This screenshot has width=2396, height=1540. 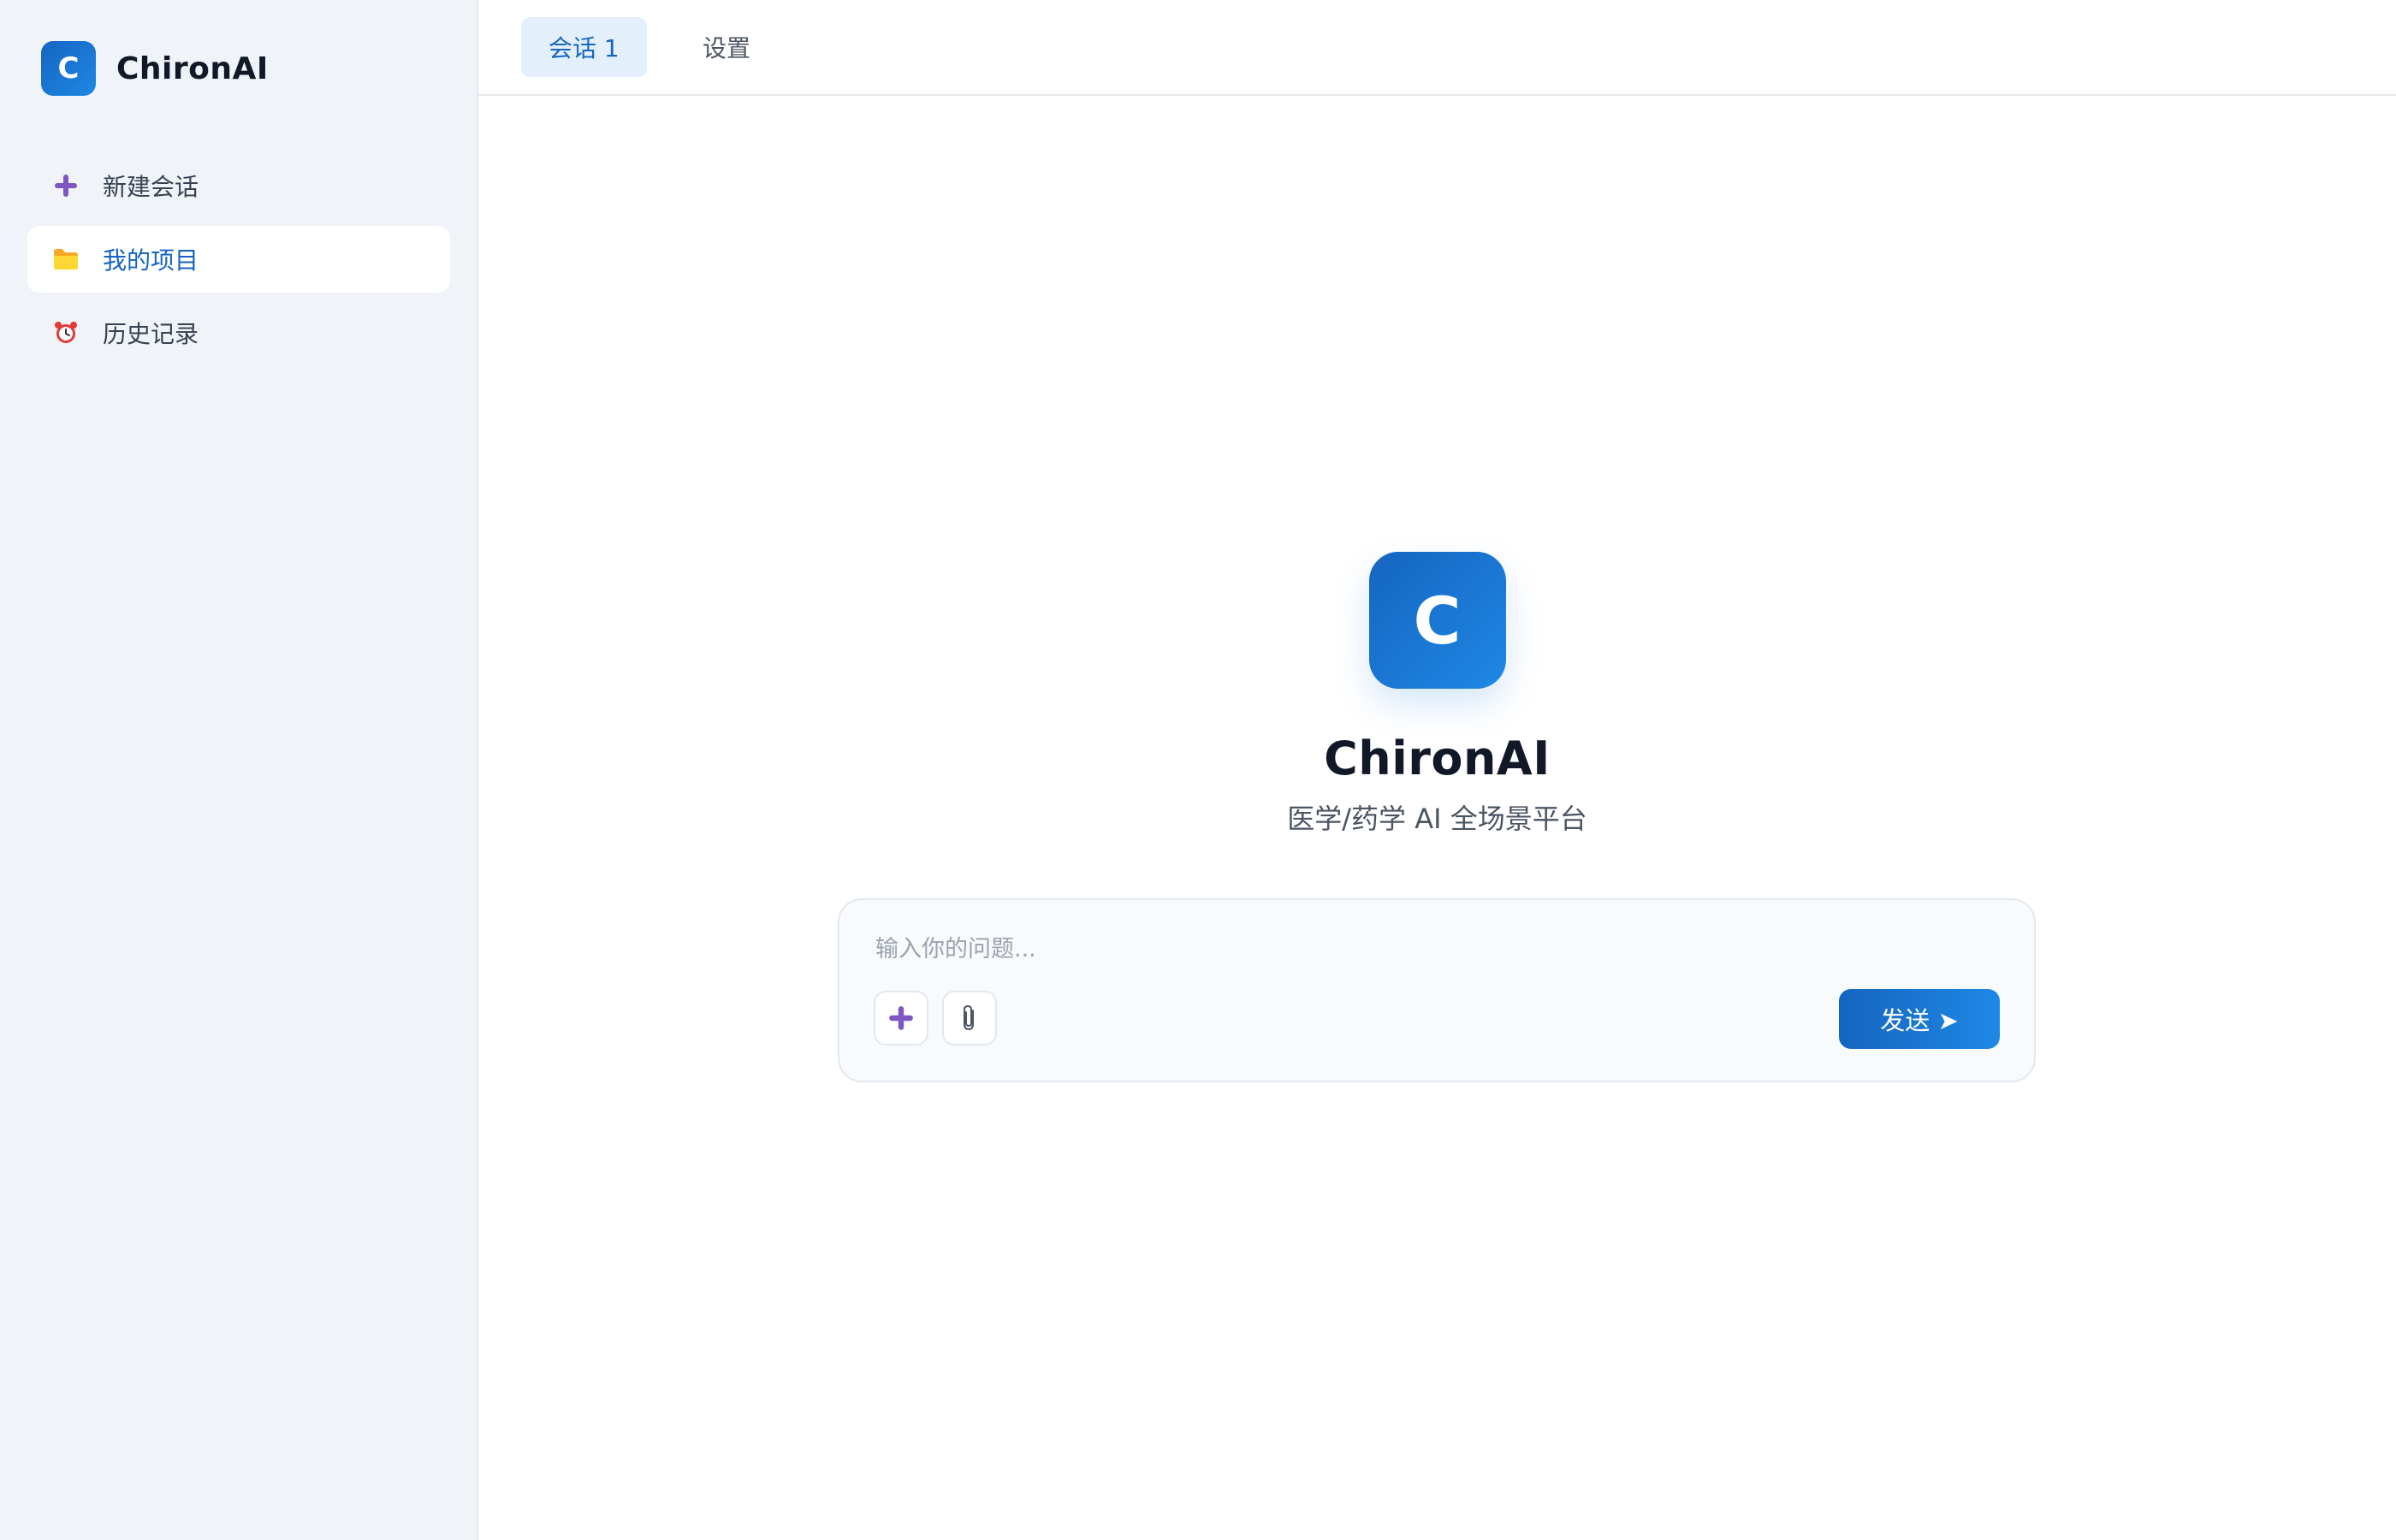 I want to click on question-input, so click(x=1430, y=948).